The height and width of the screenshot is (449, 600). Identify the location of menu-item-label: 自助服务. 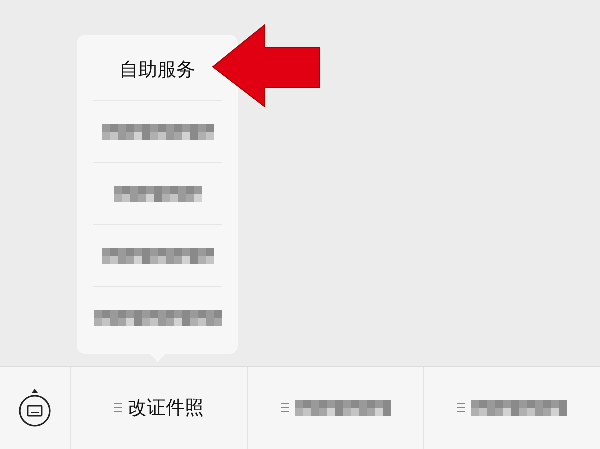
(158, 69).